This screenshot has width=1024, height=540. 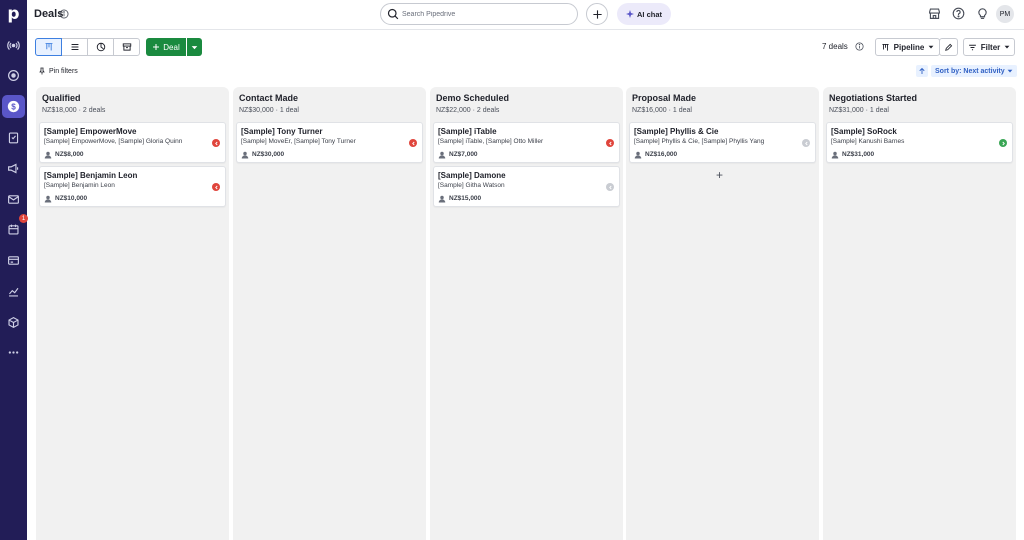 I want to click on stage-title: Proposal Made, so click(x=664, y=98).